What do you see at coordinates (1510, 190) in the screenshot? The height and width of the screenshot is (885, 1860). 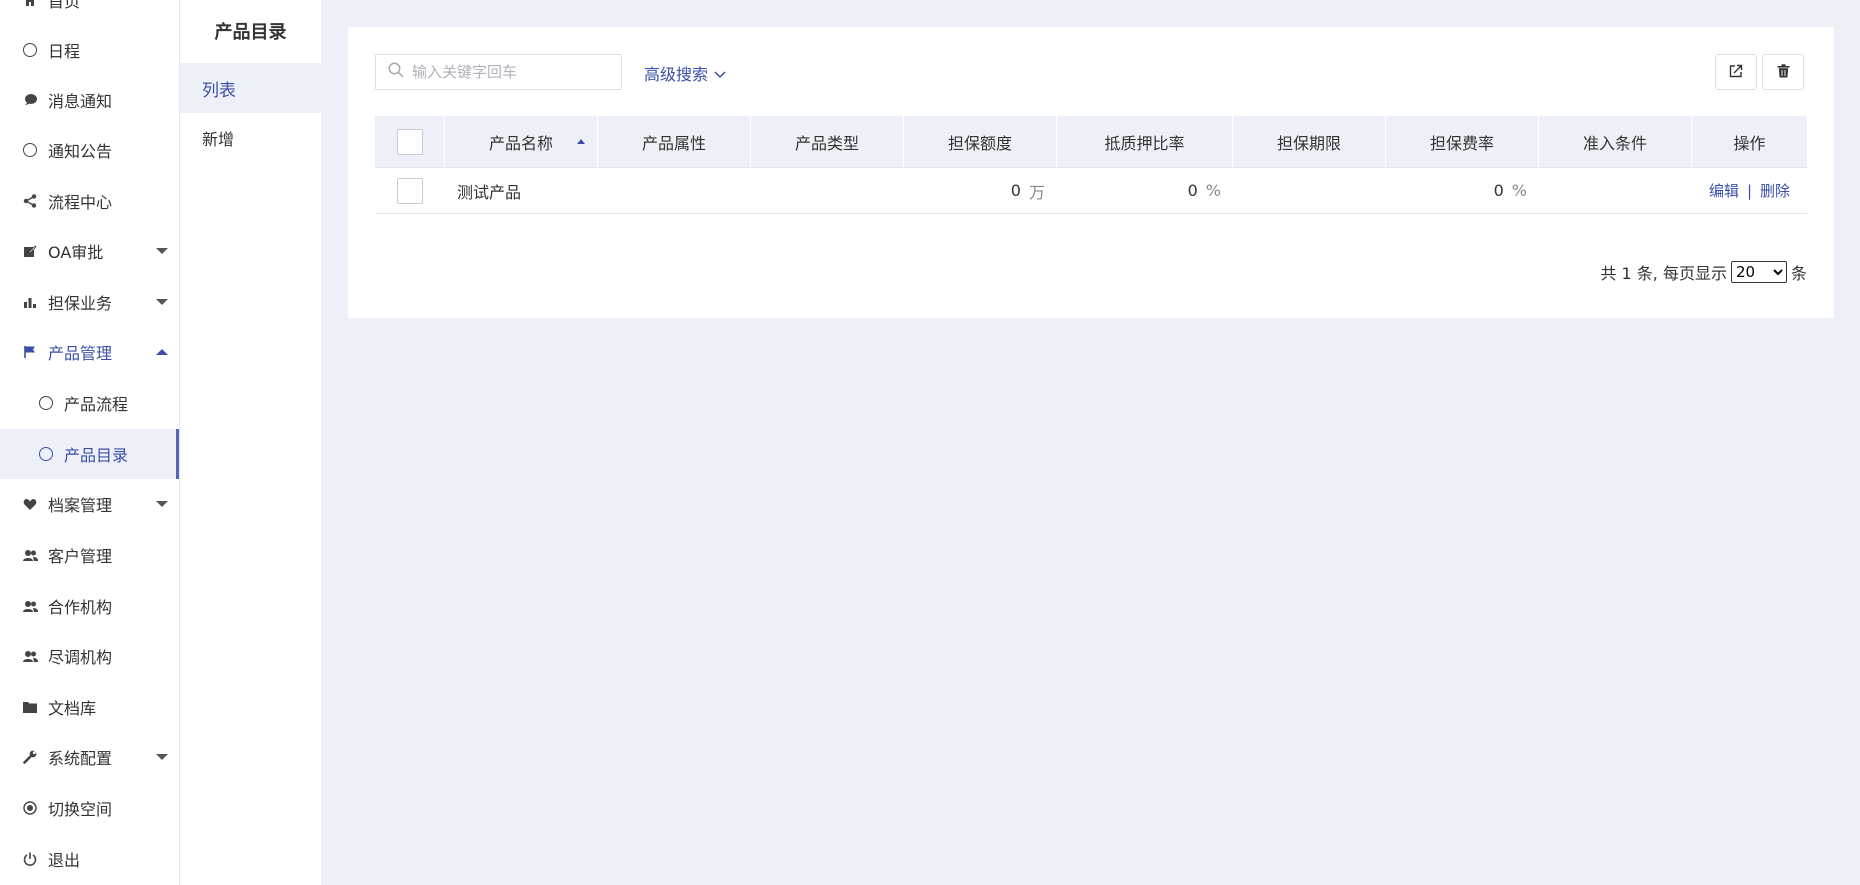 I see `cell-fee: 0 %` at bounding box center [1510, 190].